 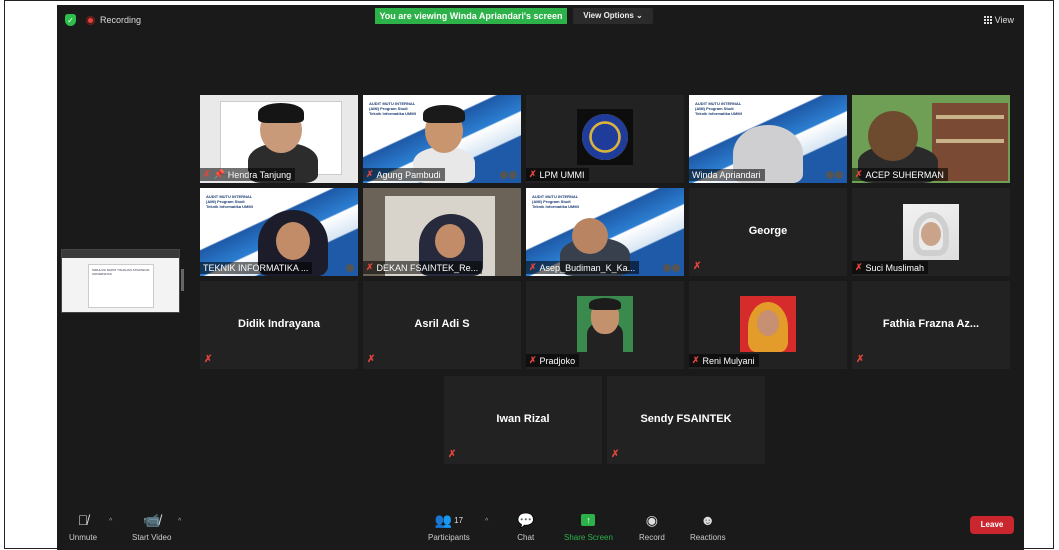 What do you see at coordinates (83, 520) in the screenshot?
I see `mic-muted-icon: 🎙̸` at bounding box center [83, 520].